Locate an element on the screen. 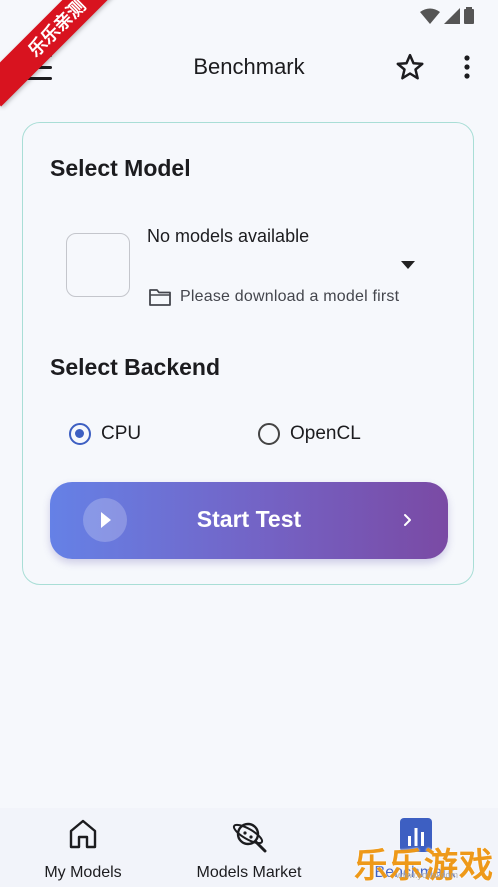 Image resolution: width=498 pixels, height=887 pixels. radio-label-cpu: CPU is located at coordinates (121, 433).